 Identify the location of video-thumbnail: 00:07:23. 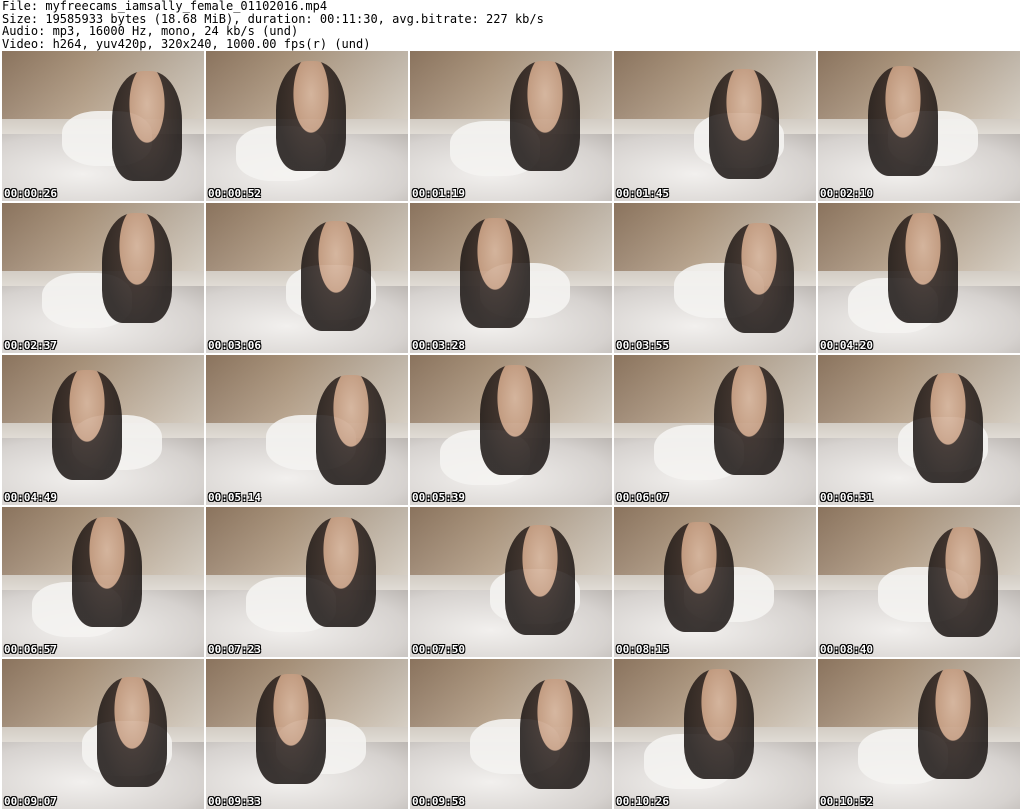
(307, 582).